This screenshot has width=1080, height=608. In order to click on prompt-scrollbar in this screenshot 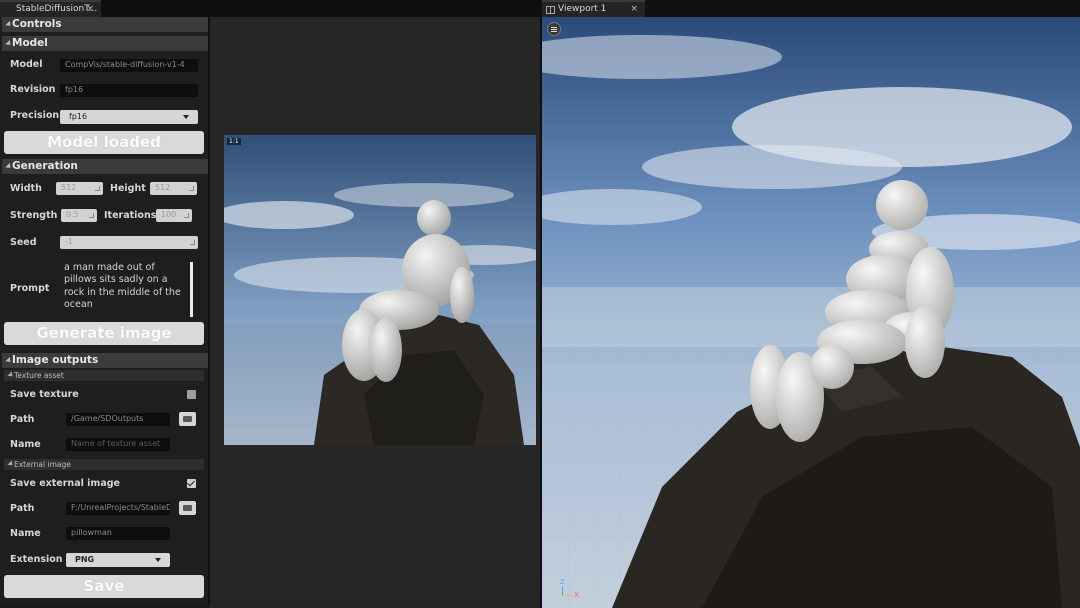, I will do `click(191, 289)`.